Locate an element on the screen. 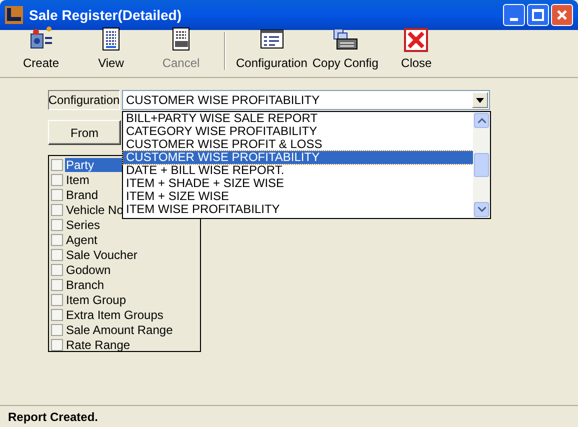 The height and width of the screenshot is (427, 578). dropdown-option: ITEM + SHADE + SIZE WISE is located at coordinates (298, 183).